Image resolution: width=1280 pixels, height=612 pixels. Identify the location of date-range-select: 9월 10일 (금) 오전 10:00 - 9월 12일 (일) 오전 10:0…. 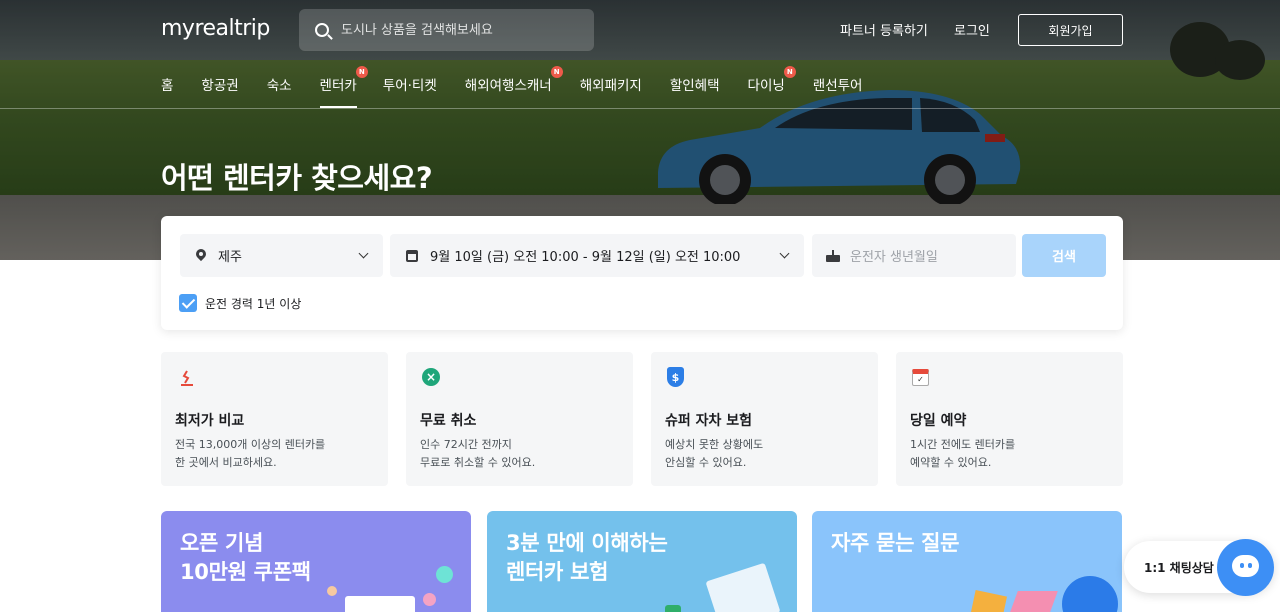
(597, 255).